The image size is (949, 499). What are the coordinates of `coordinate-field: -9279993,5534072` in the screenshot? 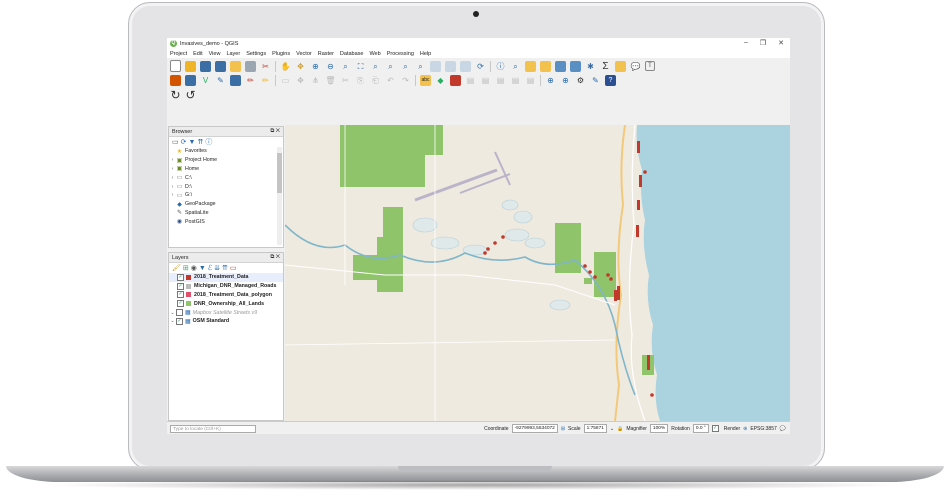 It's located at (534, 428).